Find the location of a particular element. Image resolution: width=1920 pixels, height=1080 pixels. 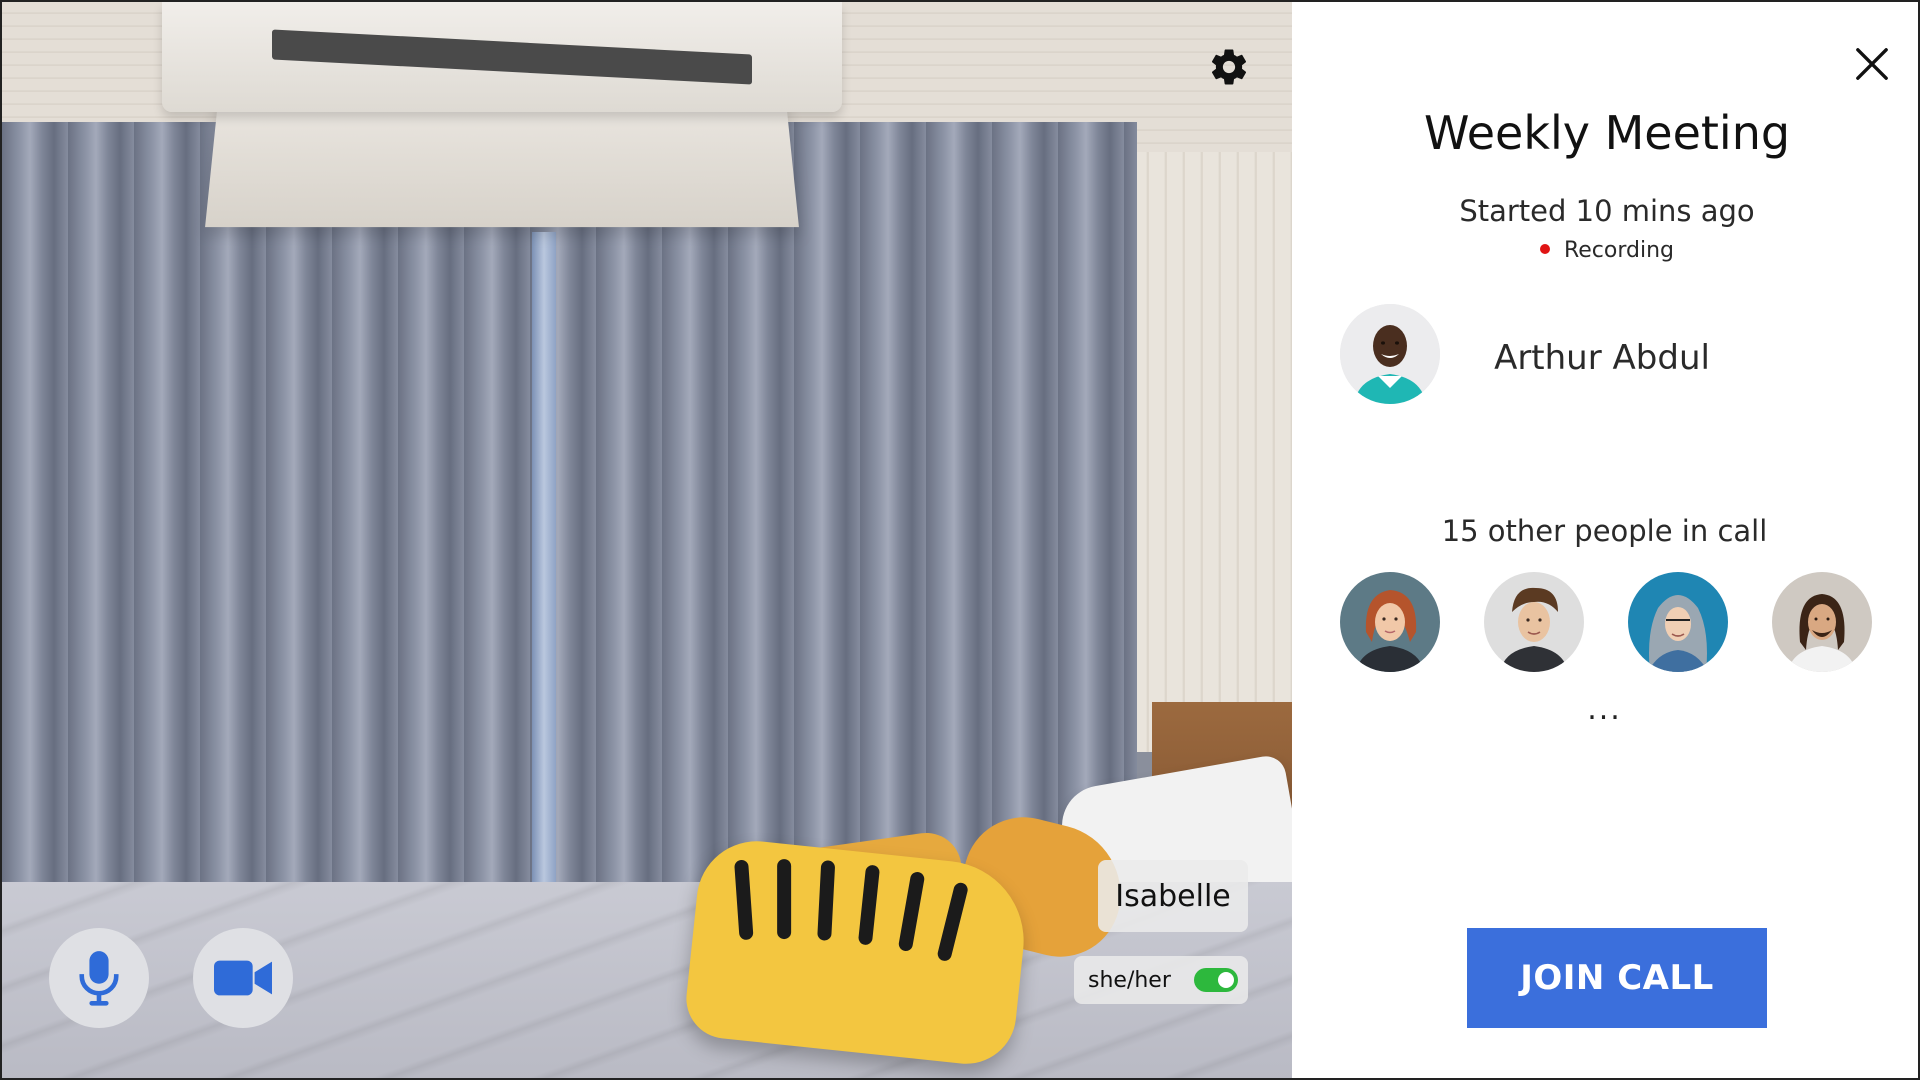

pronouns-label: she/her is located at coordinates (1129, 980).